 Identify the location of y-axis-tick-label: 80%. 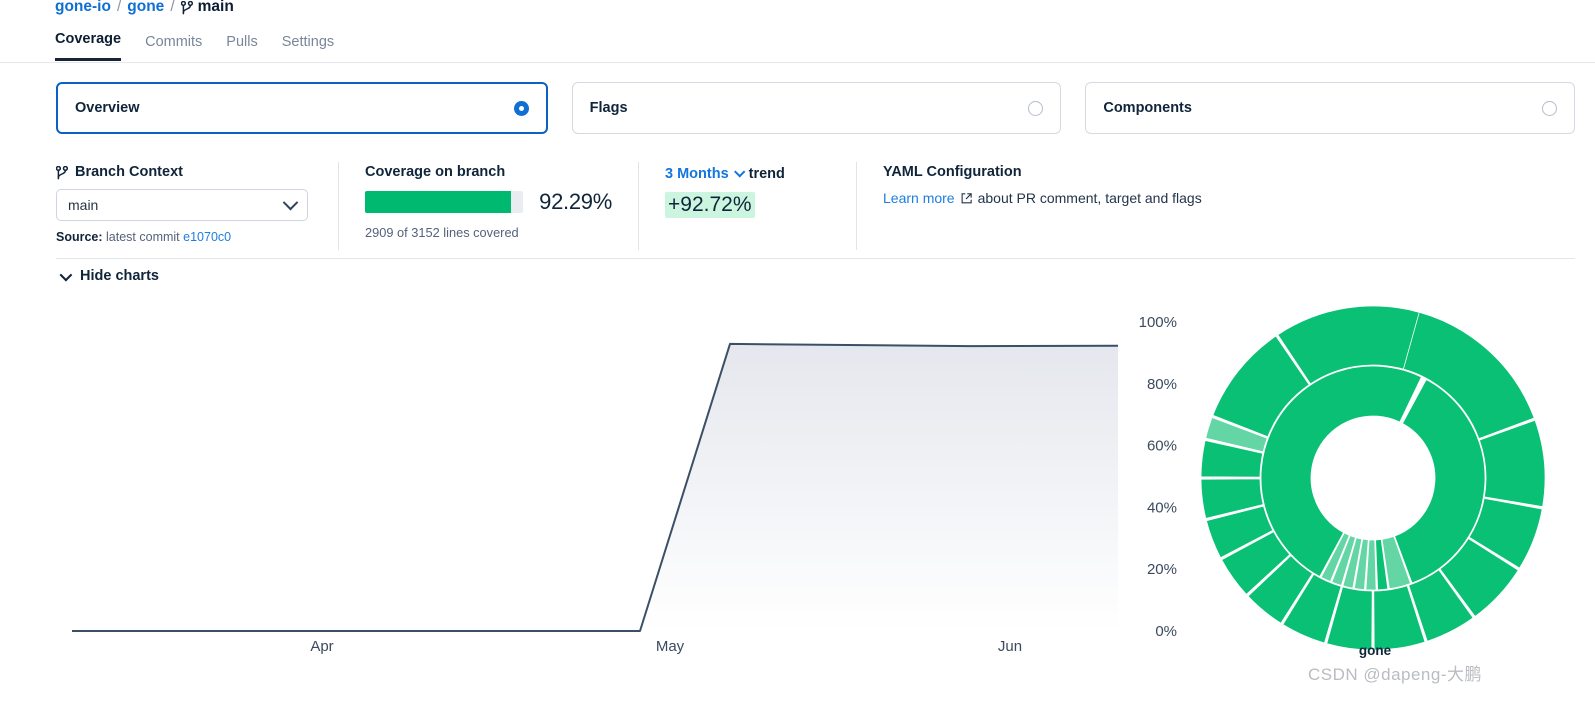
(1162, 384).